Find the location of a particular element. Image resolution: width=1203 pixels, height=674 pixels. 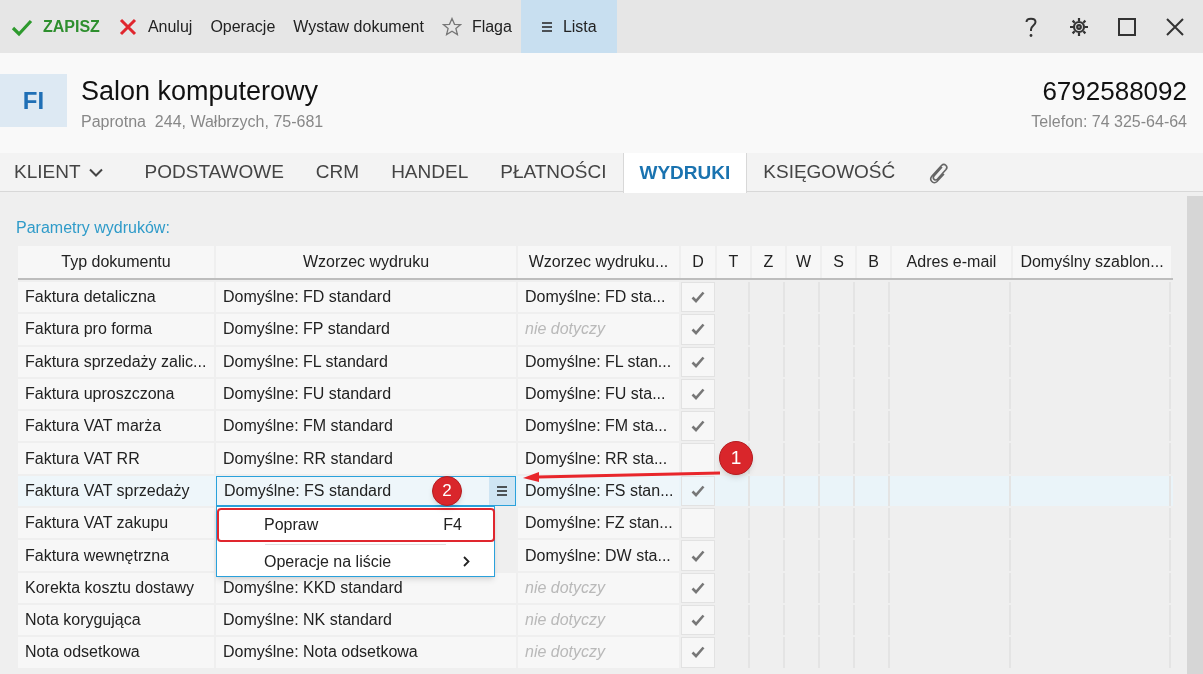

column-header: B is located at coordinates (873, 262).